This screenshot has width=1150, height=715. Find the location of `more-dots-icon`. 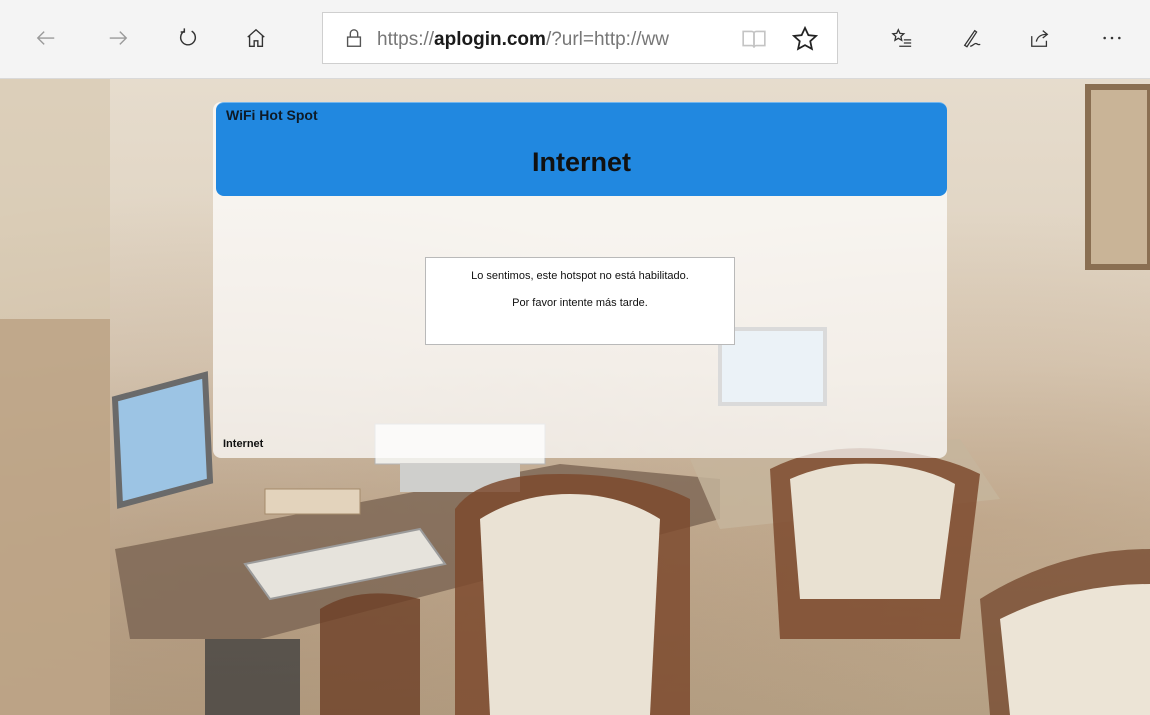

more-dots-icon is located at coordinates (1112, 38).